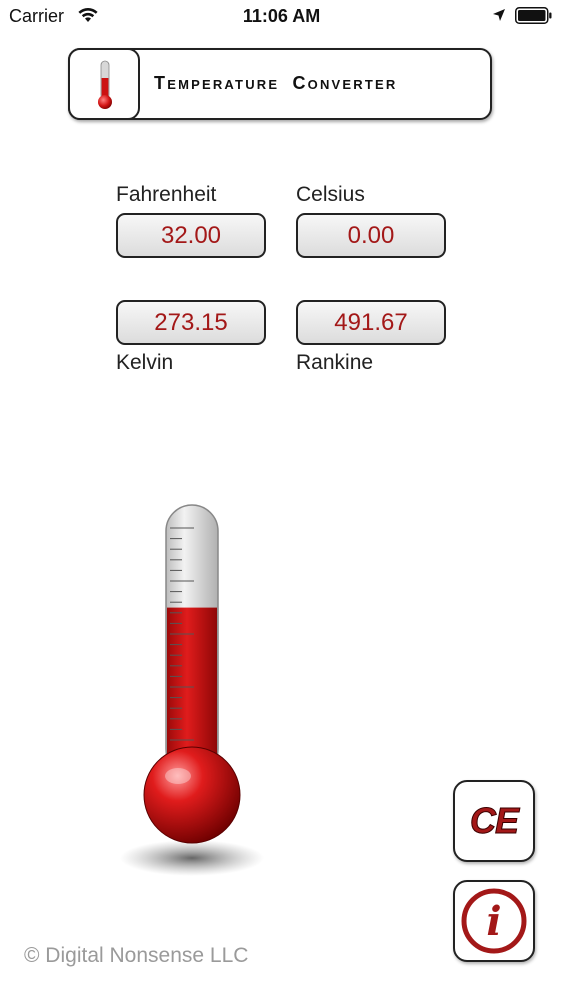 This screenshot has height=1000, width=563. I want to click on kelvin-label: Kelvin, so click(145, 362).